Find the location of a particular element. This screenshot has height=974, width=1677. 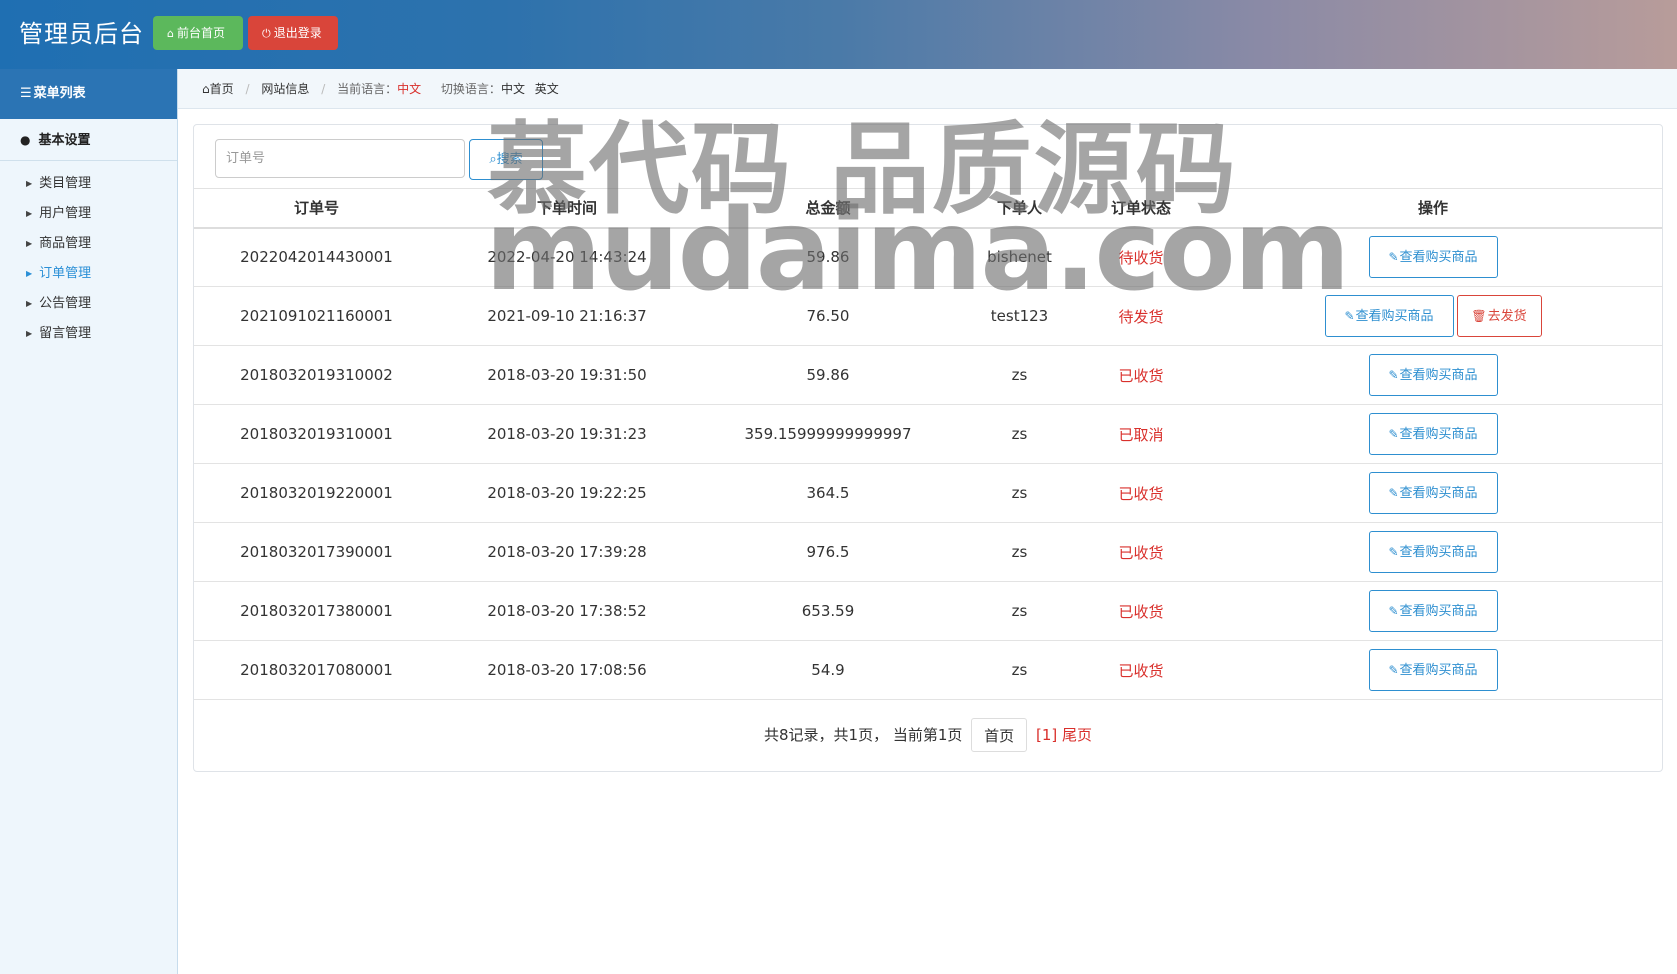

sidebar-item: ▶ 用户管理 is located at coordinates (88, 214).